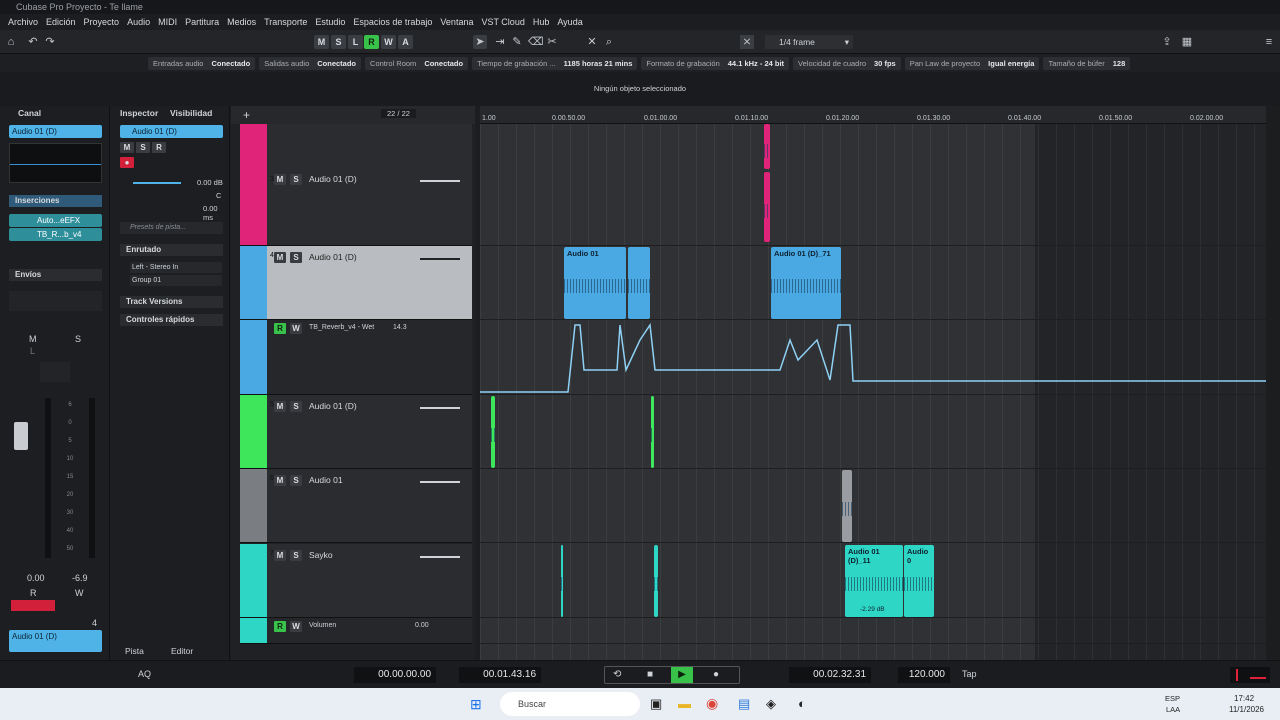 The height and width of the screenshot is (720, 1280). I want to click on insert-slot-1: Auto...eEFX, so click(55, 220).